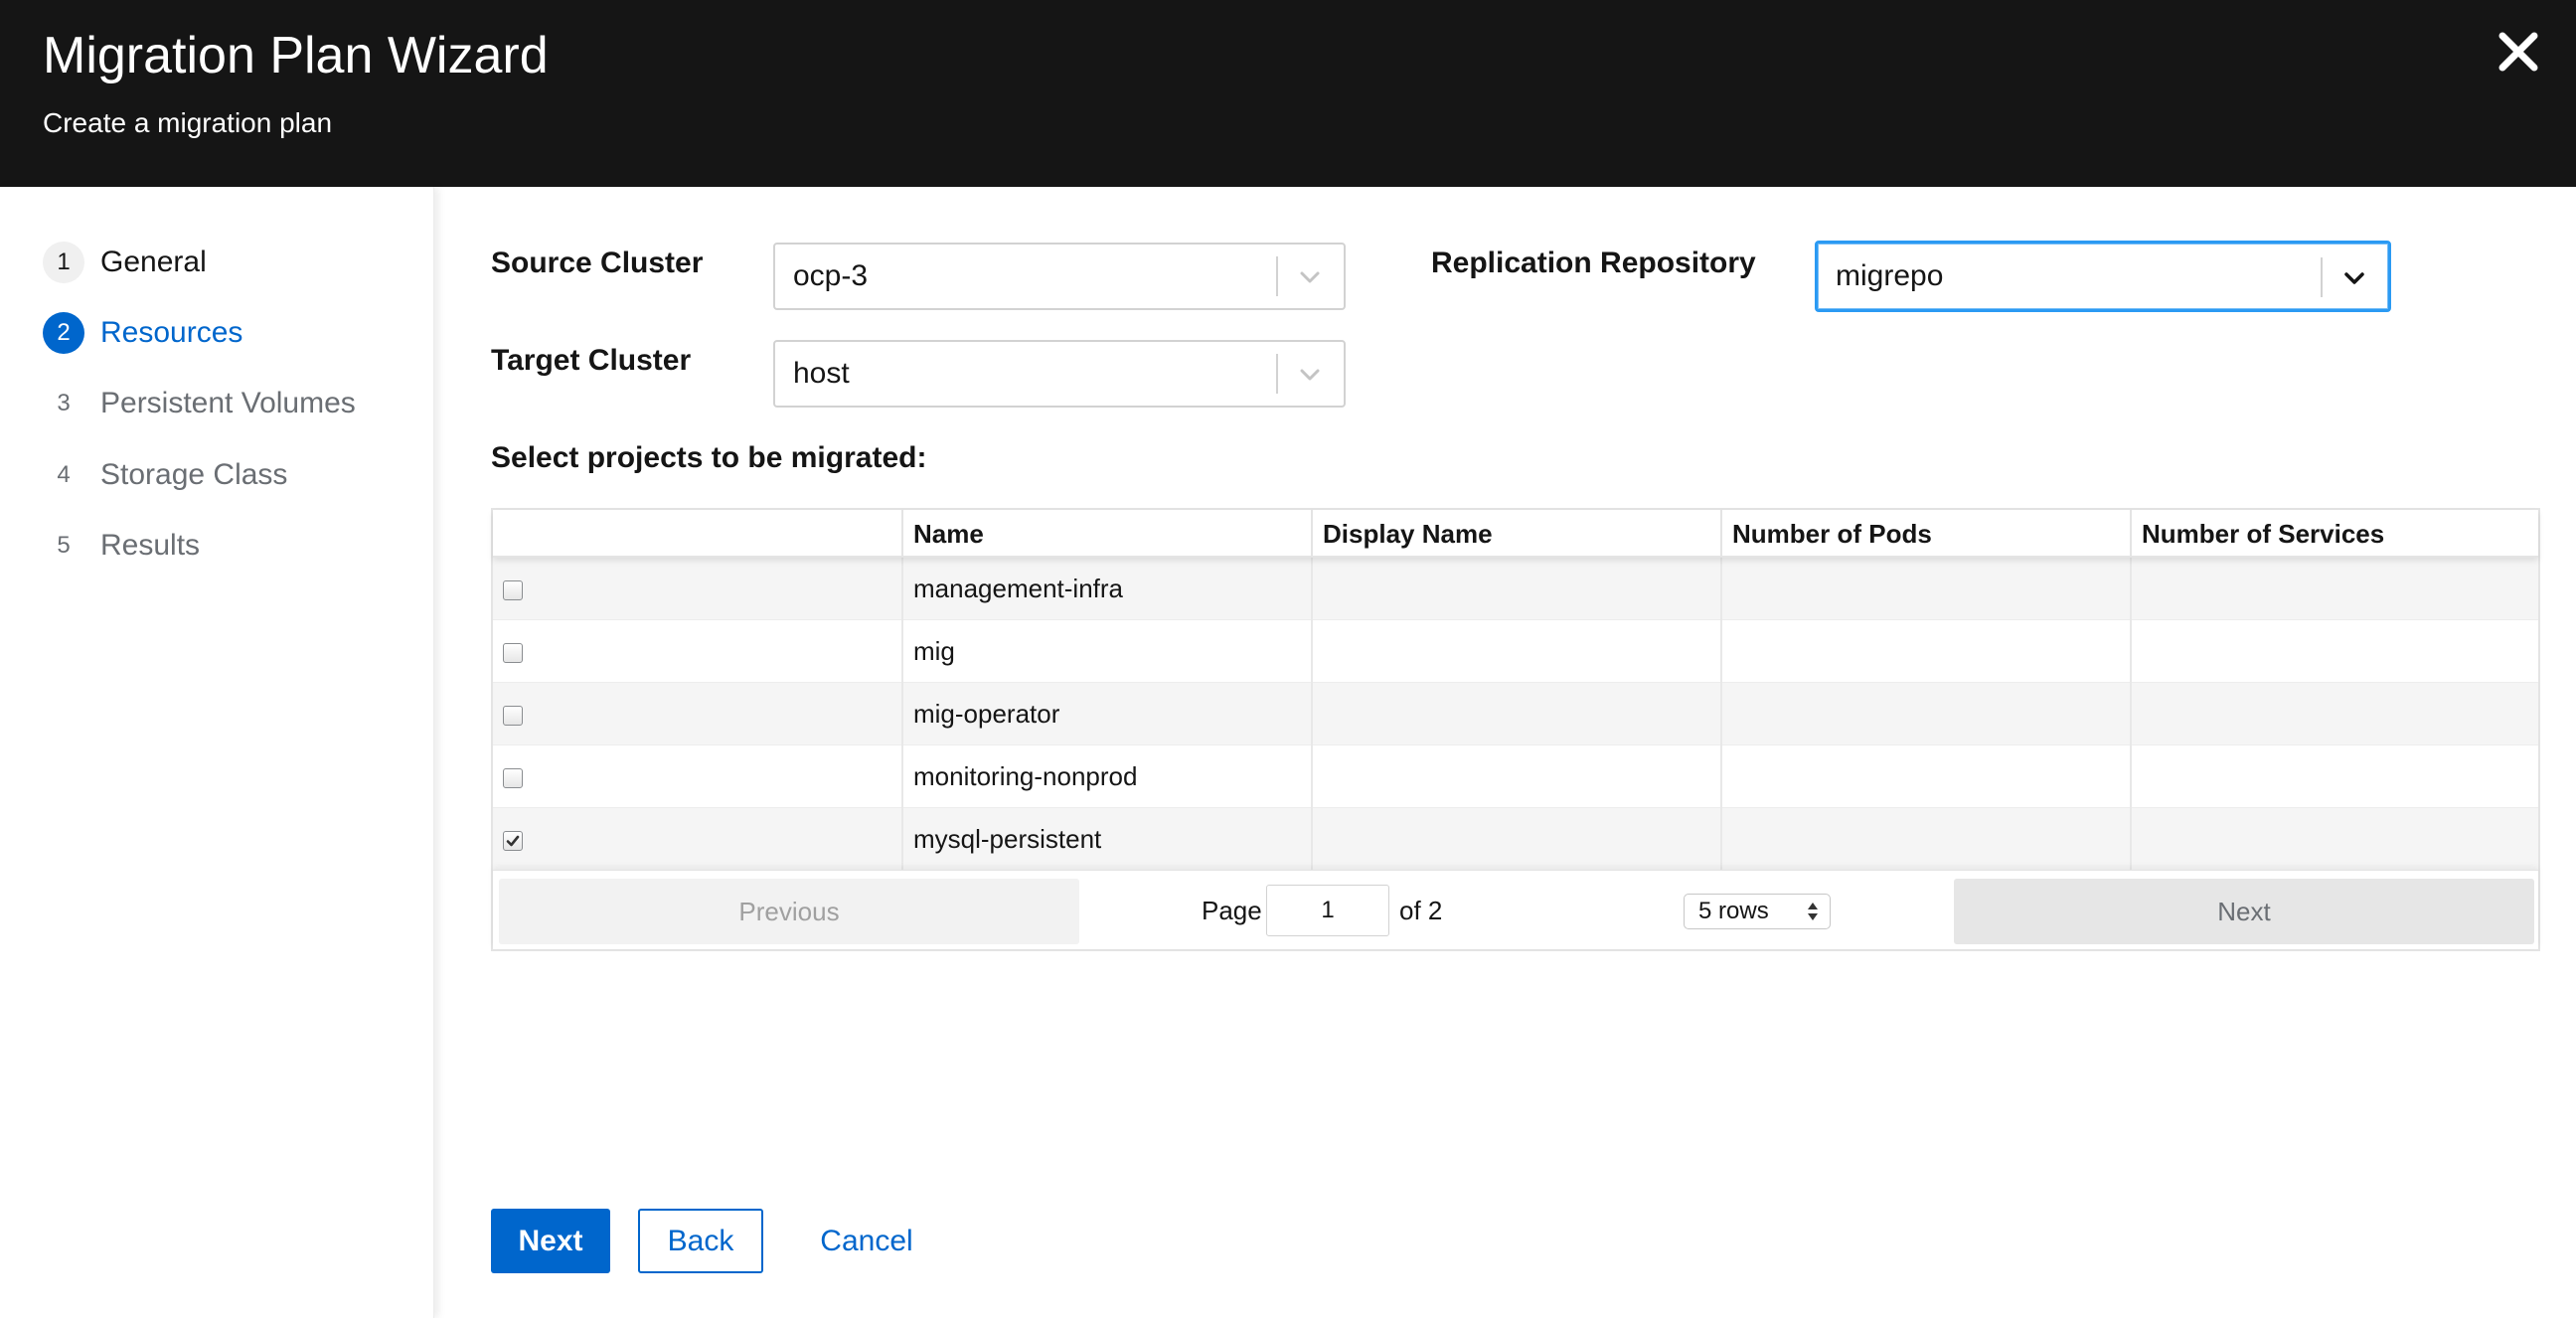 Image resolution: width=2576 pixels, height=1318 pixels. I want to click on table-row: mysql-persistent, so click(1515, 839).